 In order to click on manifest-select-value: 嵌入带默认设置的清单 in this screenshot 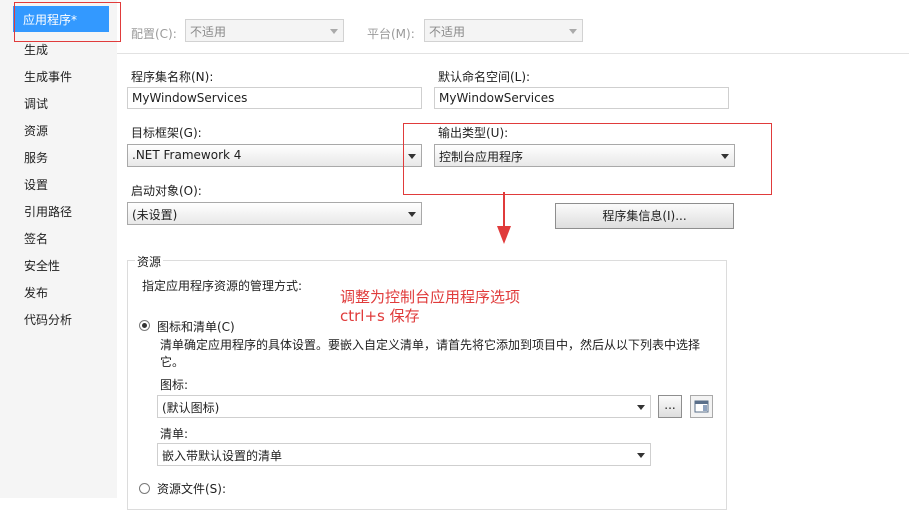, I will do `click(222, 456)`.